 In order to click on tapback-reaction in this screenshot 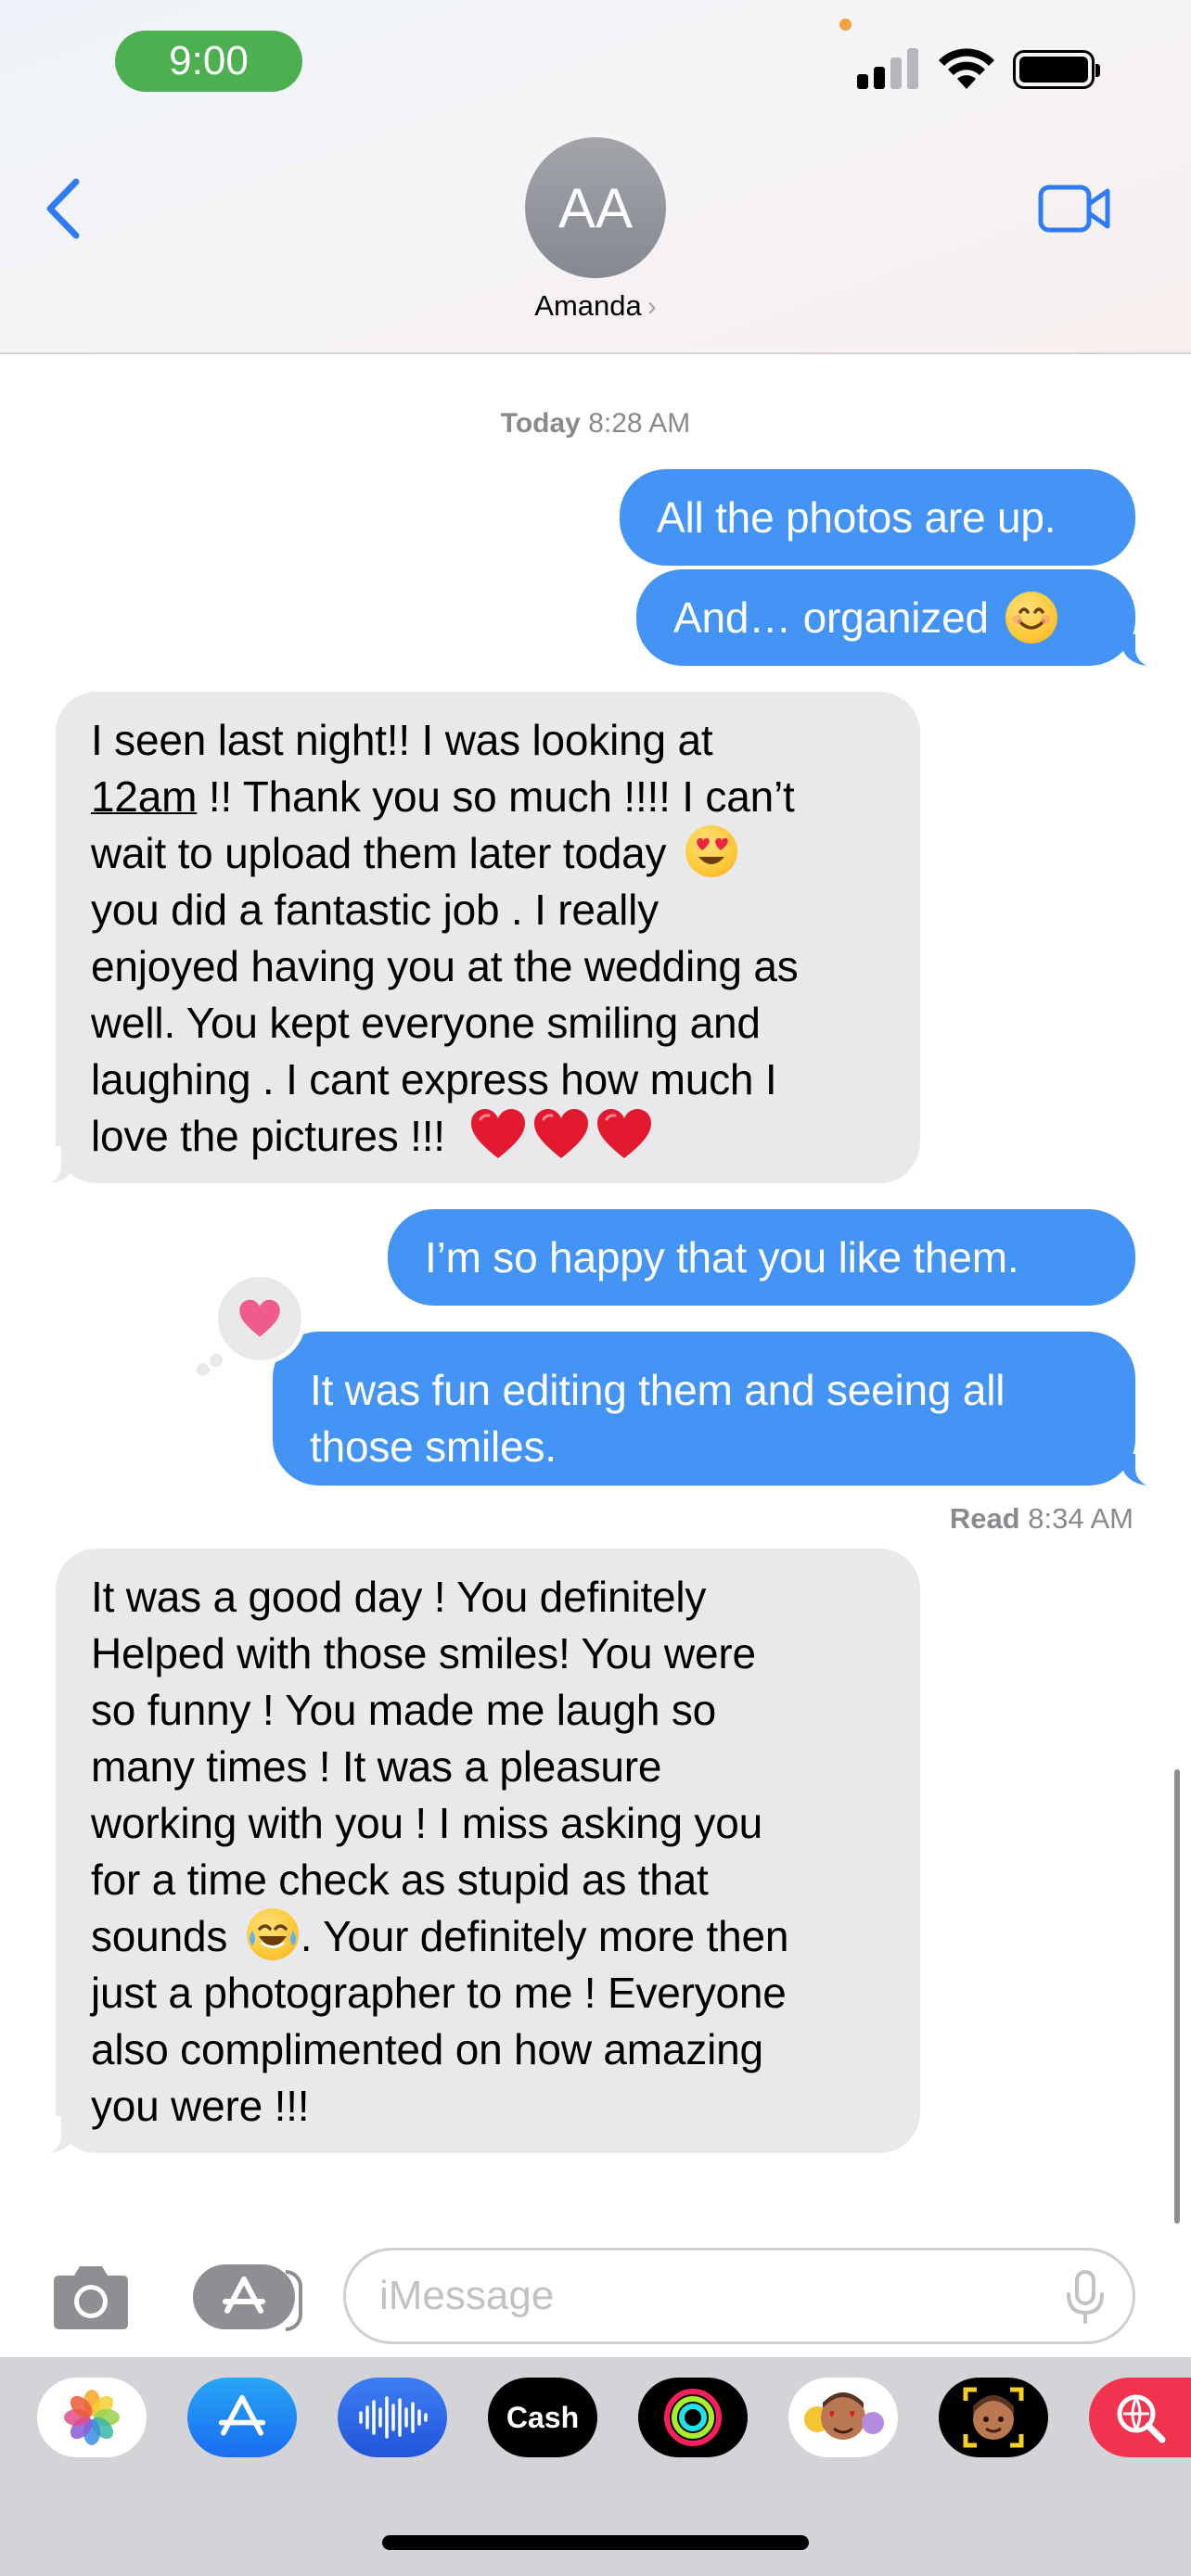, I will do `click(259, 1318)`.